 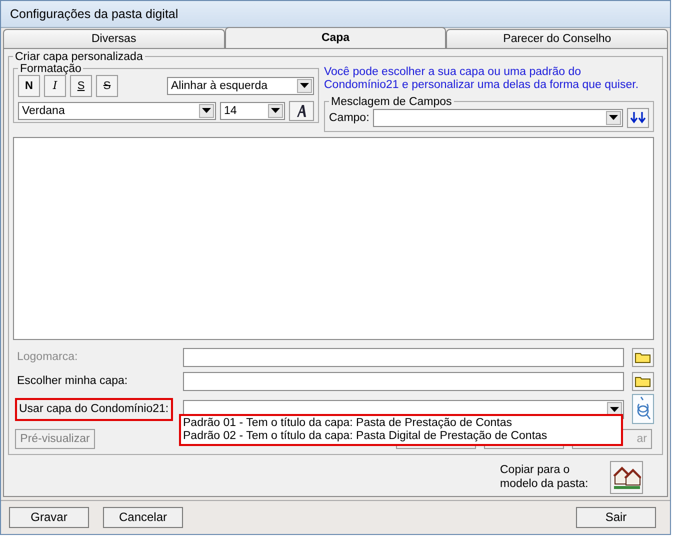 I want to click on field-label: Campo:, so click(x=349, y=118).